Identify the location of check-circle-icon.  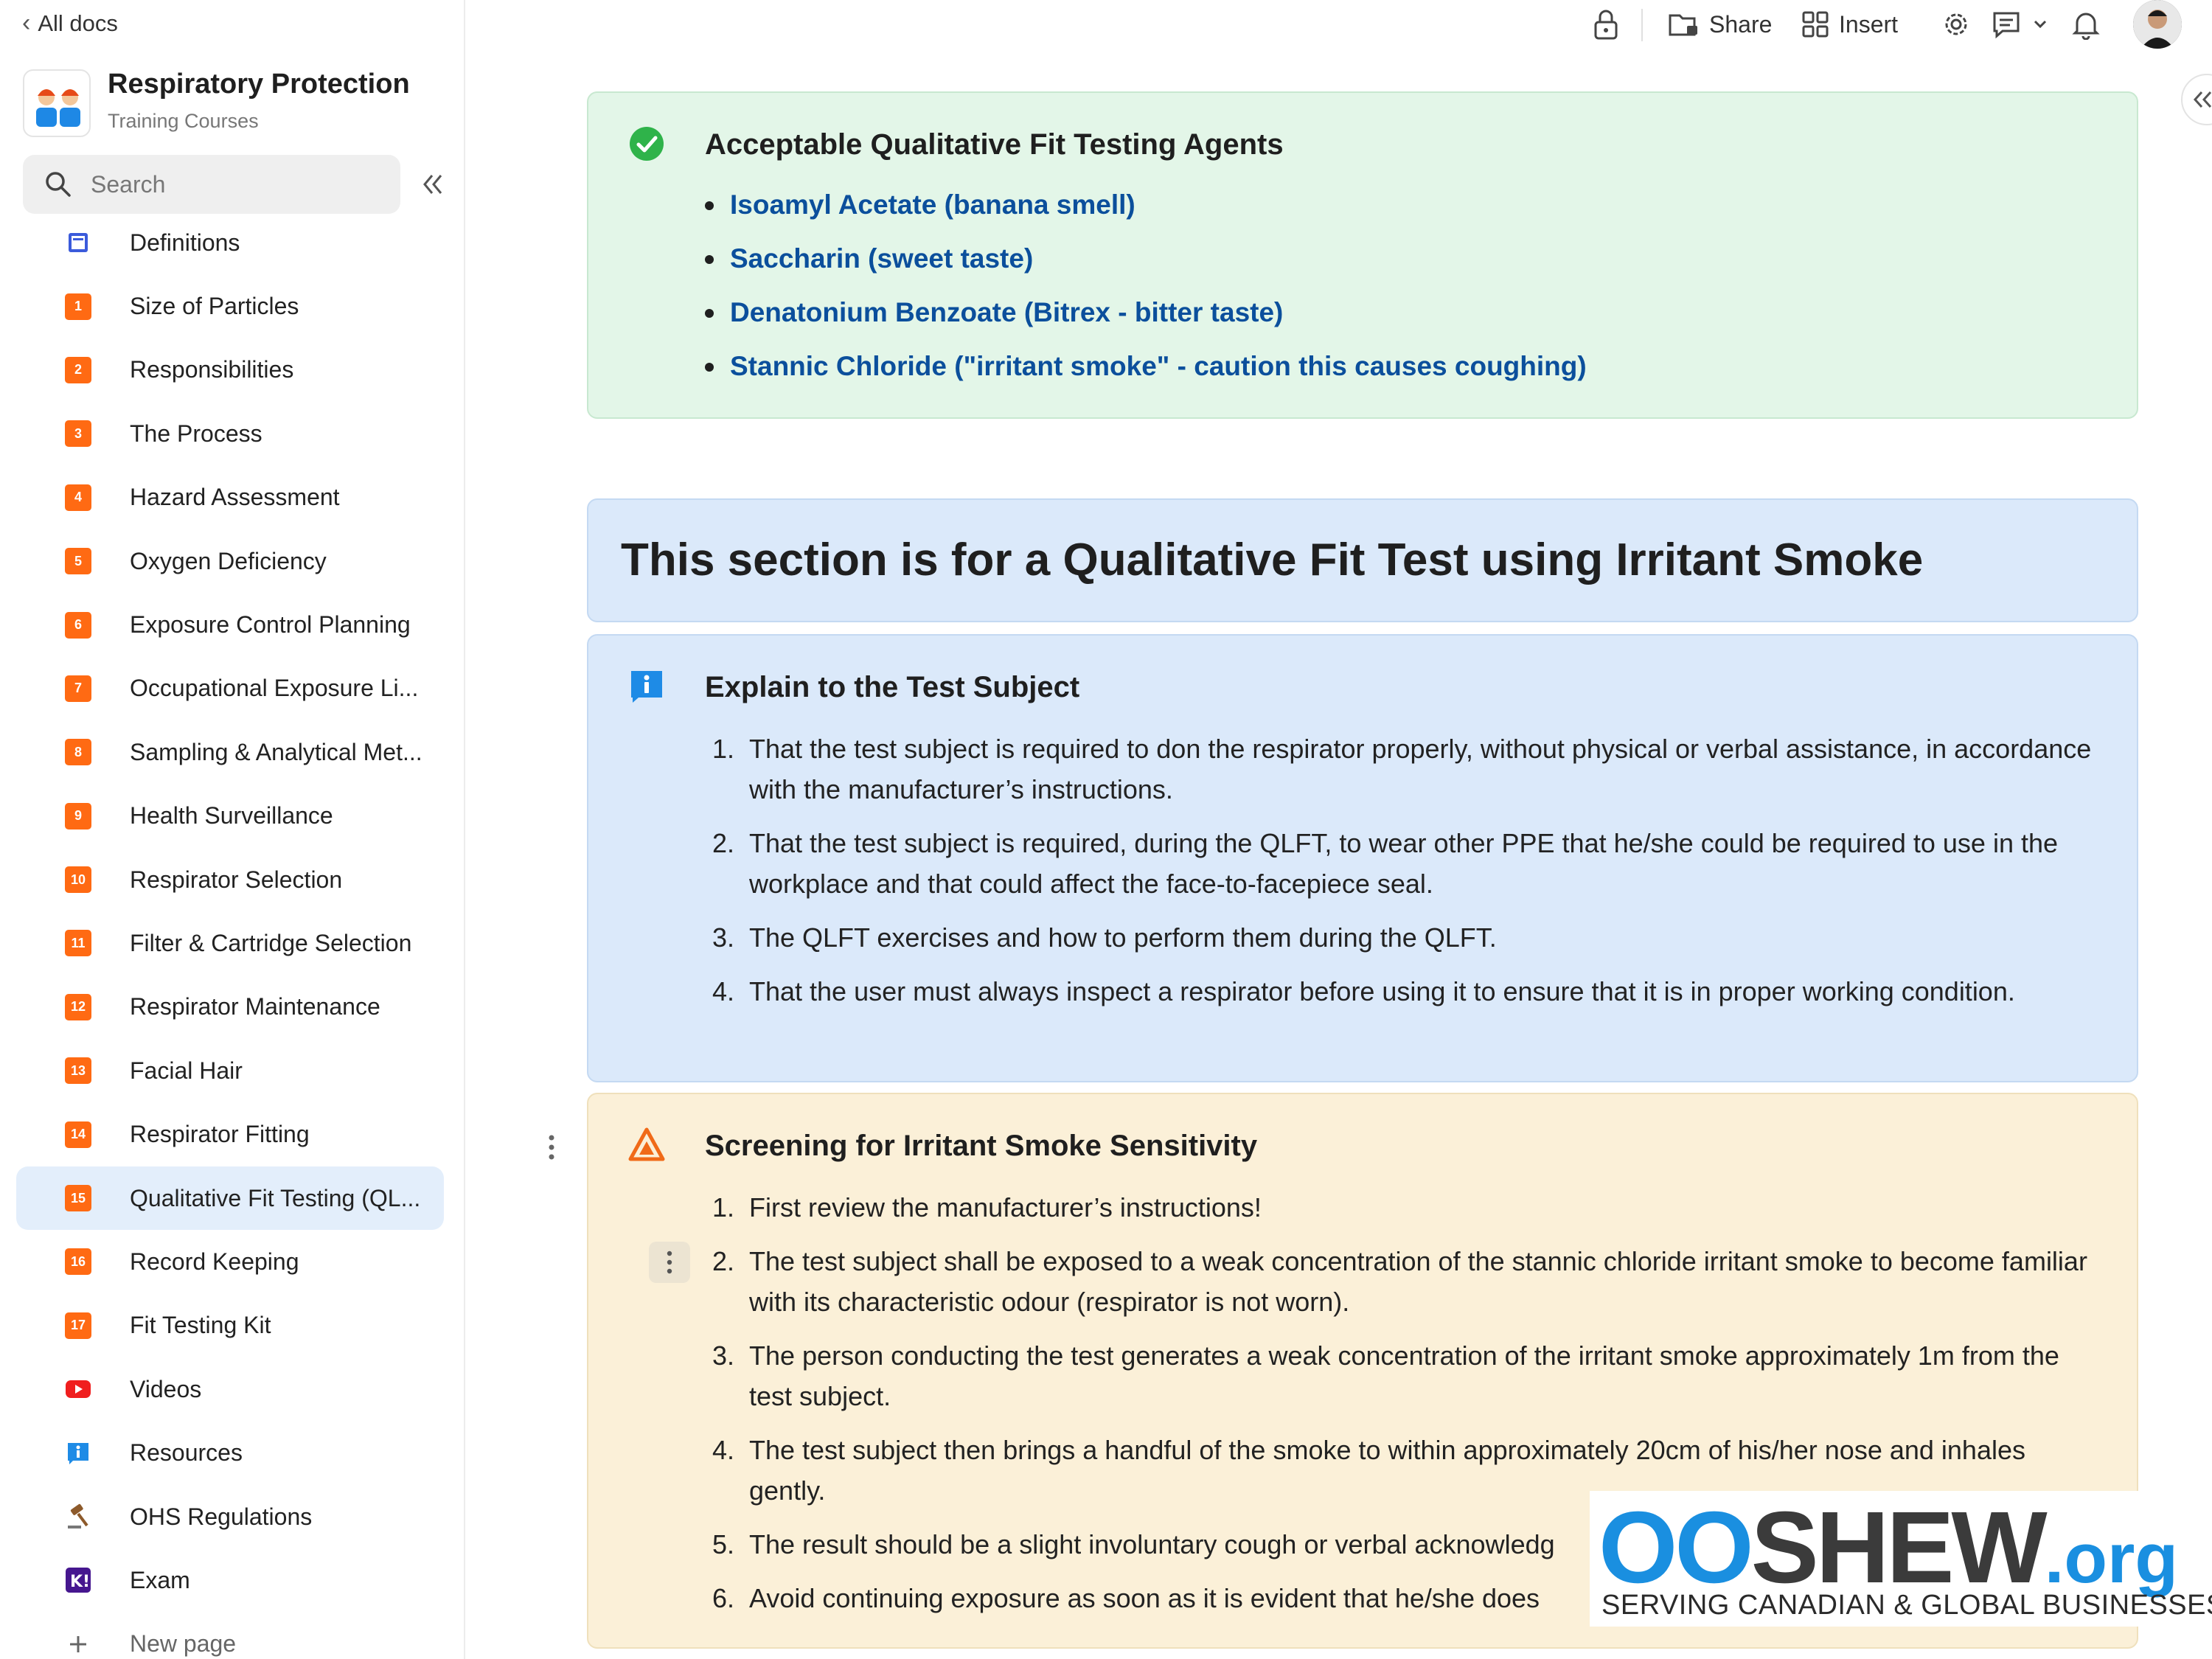
(647, 144).